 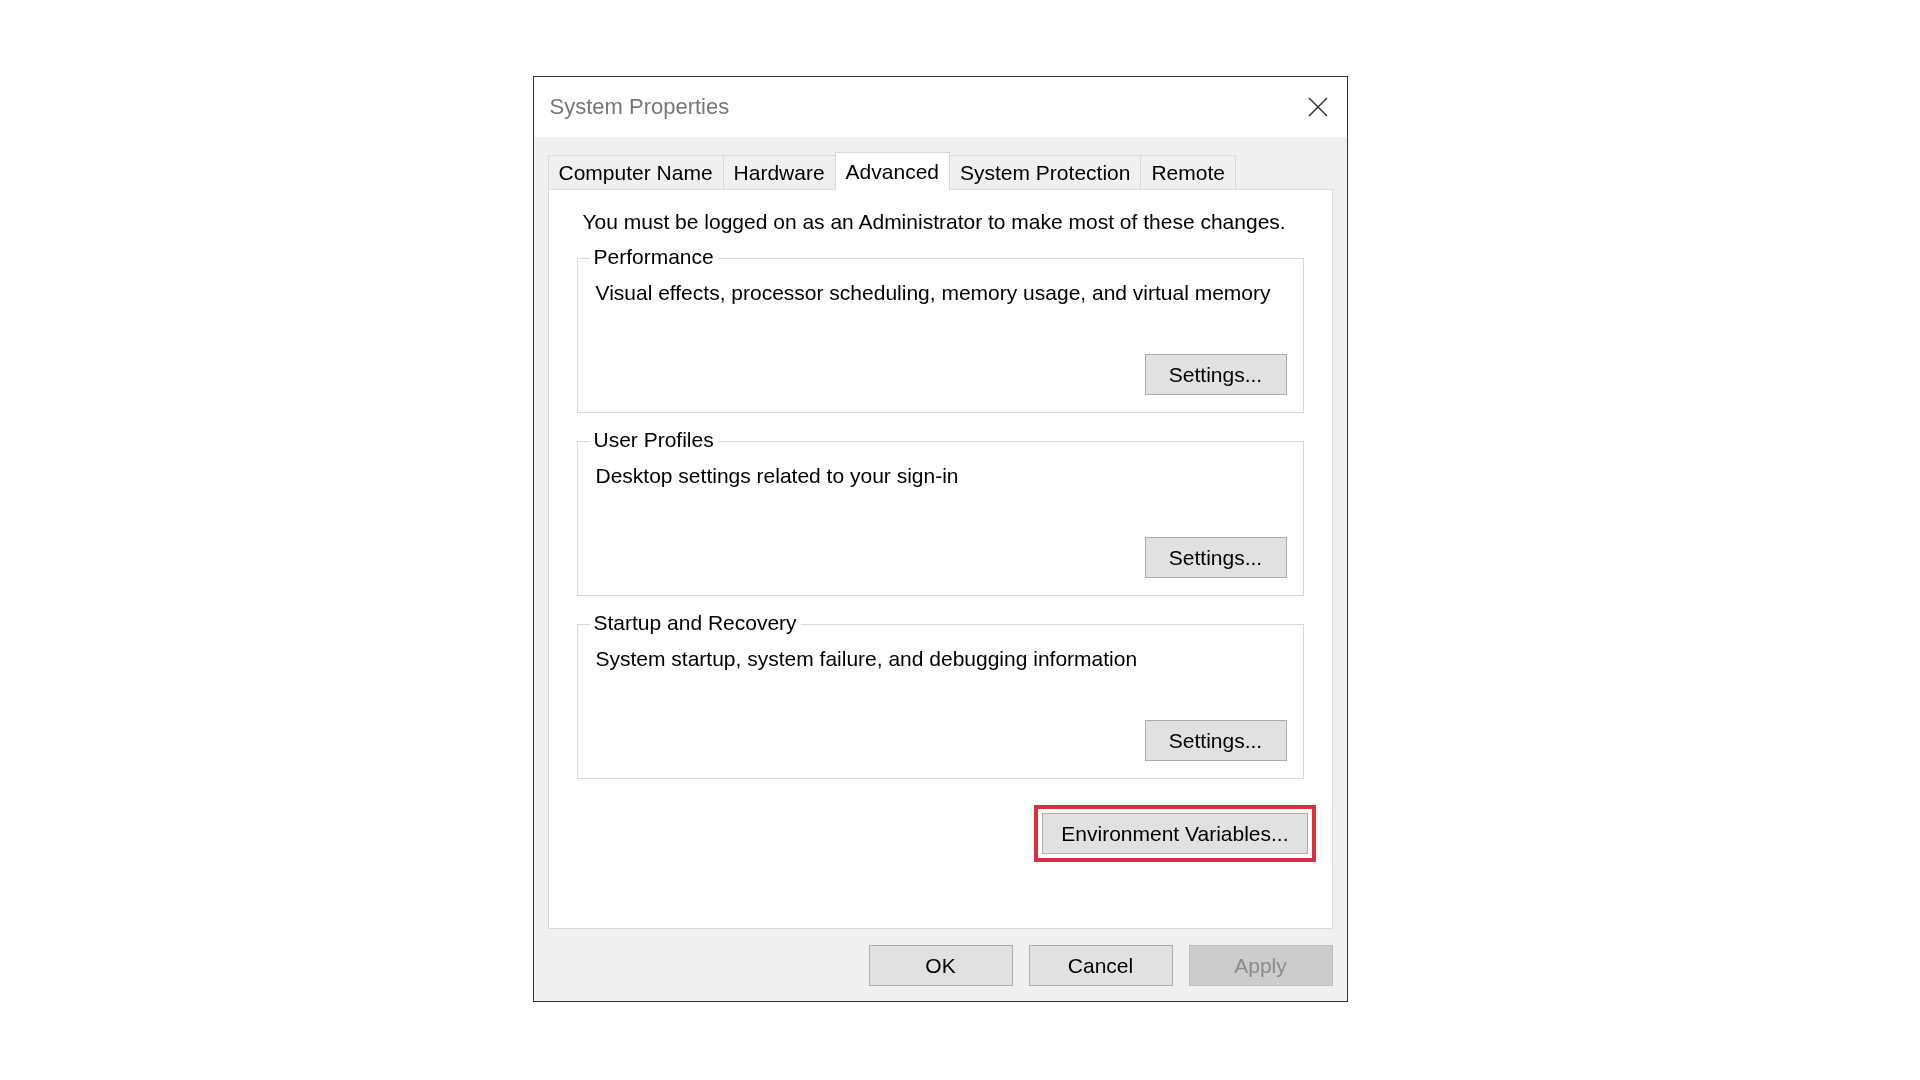 I want to click on tab: Remote, so click(x=1188, y=172).